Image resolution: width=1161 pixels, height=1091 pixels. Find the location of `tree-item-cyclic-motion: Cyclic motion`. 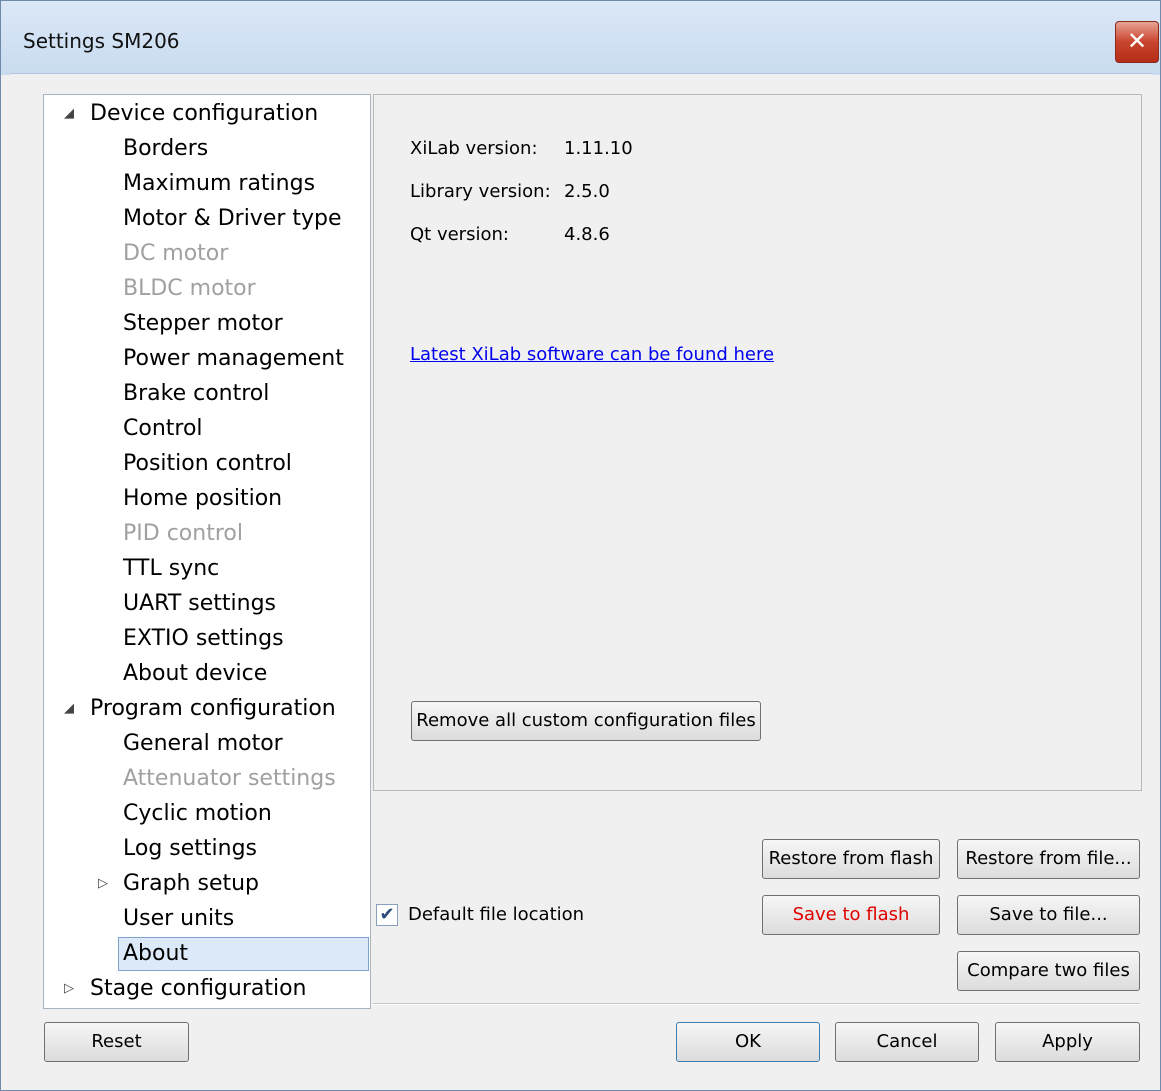

tree-item-cyclic-motion: Cyclic motion is located at coordinates (206, 814).